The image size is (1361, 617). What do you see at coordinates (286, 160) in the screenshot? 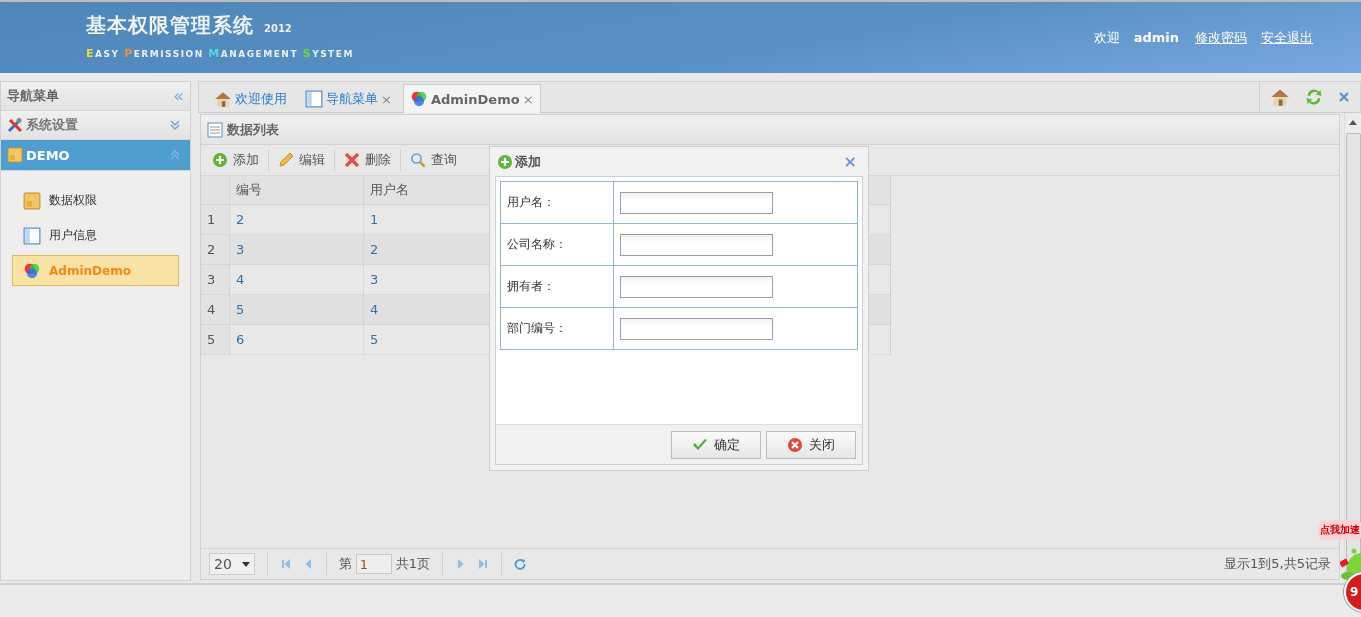
I see `pencil-icon` at bounding box center [286, 160].